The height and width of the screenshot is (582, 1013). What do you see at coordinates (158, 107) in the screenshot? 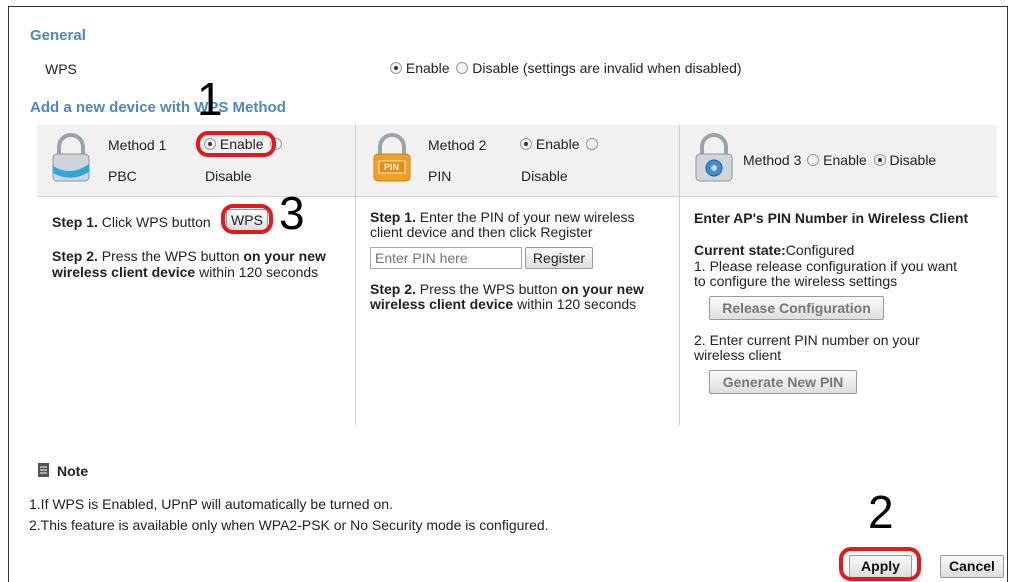
I see `wps-method-heading: Add a new device with WPS Method` at bounding box center [158, 107].